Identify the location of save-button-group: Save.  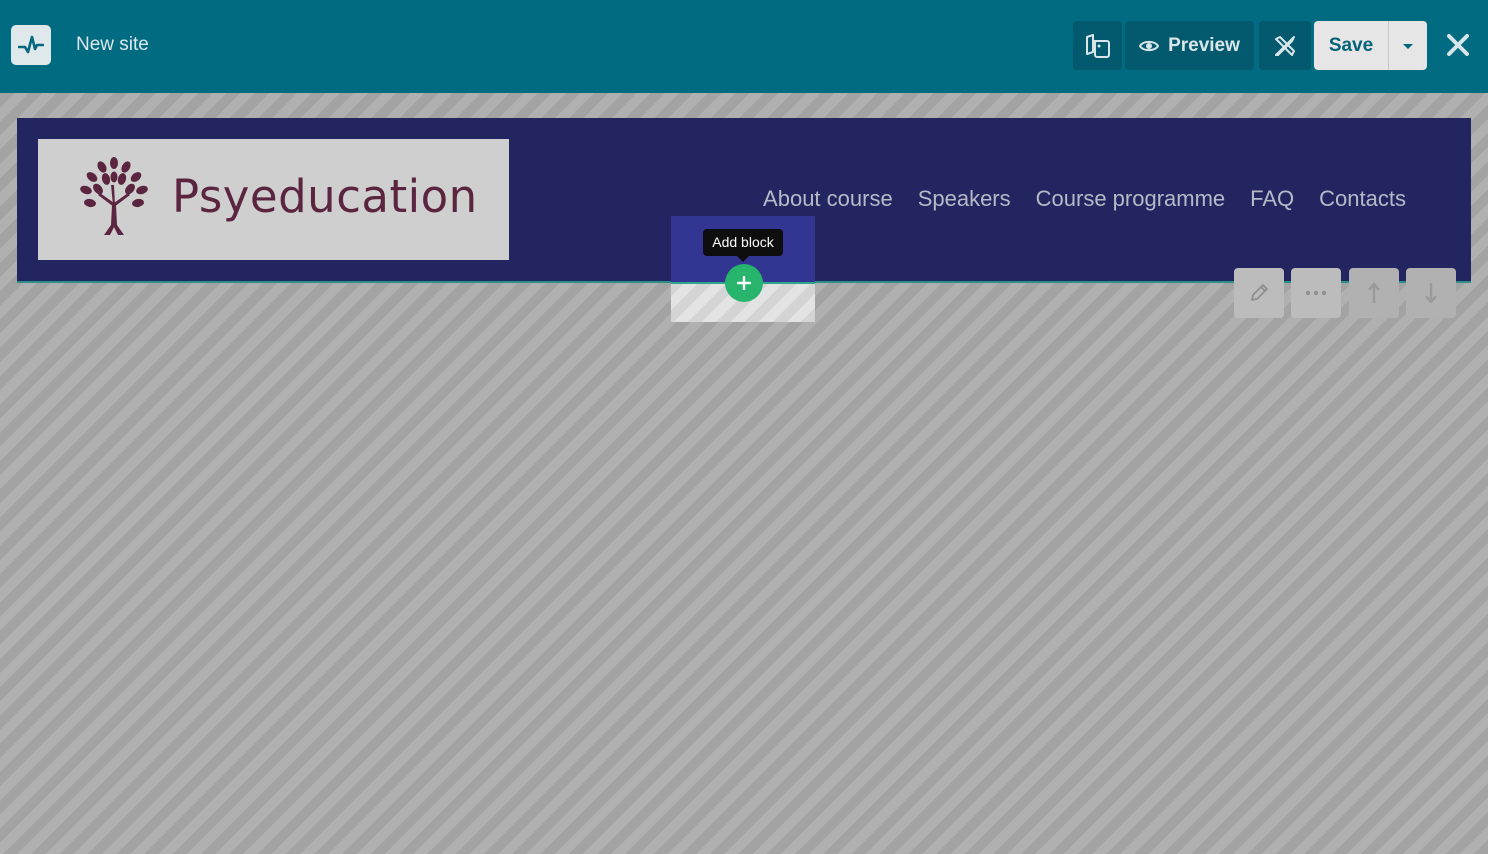
(1370, 45).